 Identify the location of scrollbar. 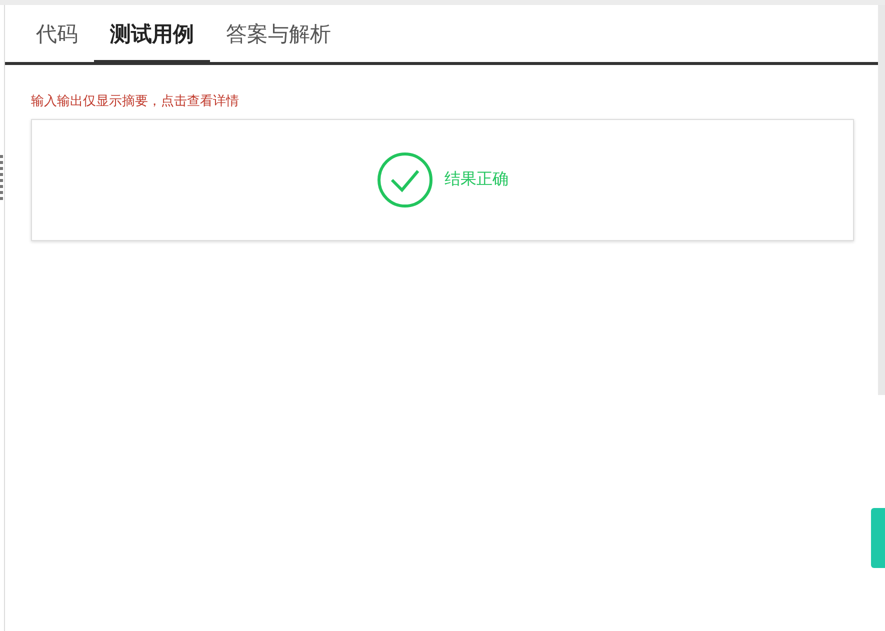
(881, 200).